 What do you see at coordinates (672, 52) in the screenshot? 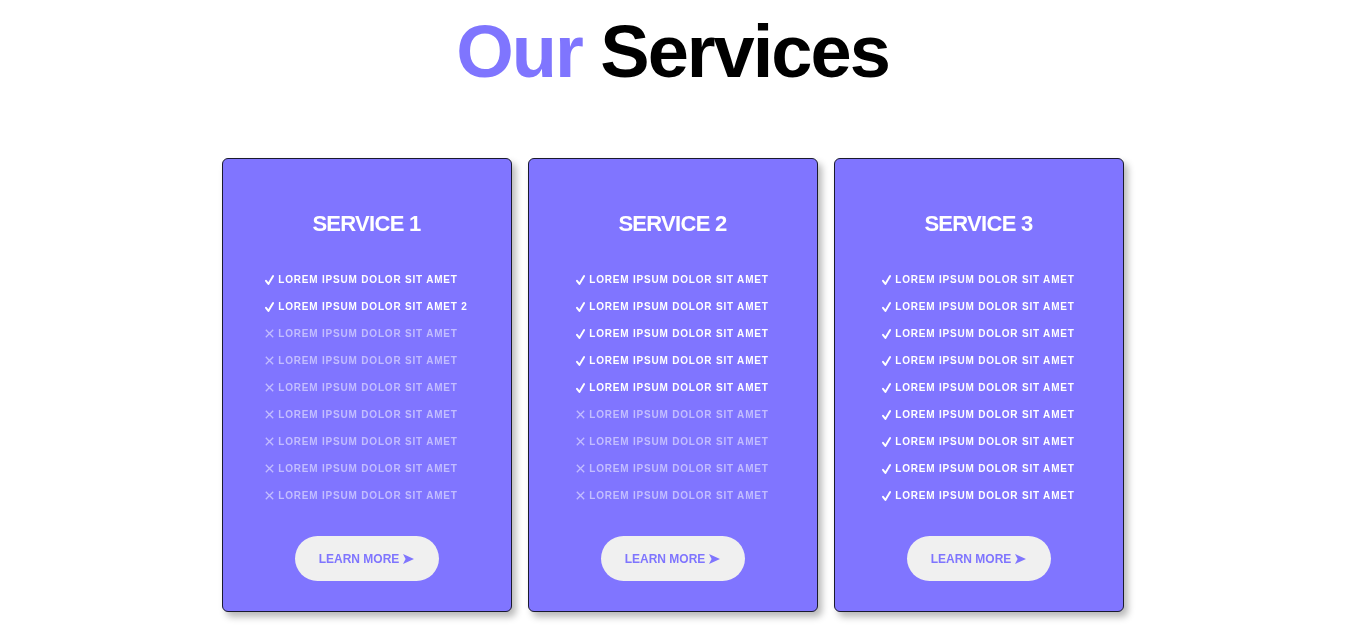
I see `page-title: Our Services` at bounding box center [672, 52].